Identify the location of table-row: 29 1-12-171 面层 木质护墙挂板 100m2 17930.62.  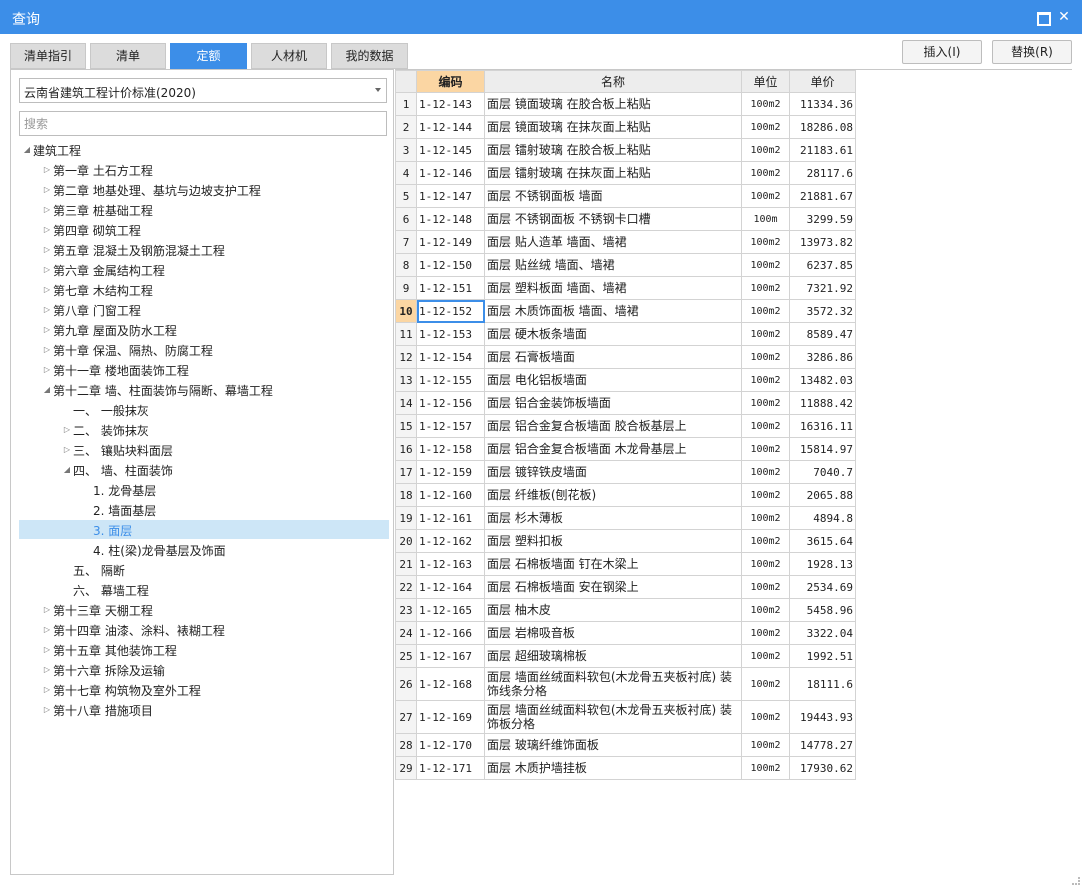
(625, 768).